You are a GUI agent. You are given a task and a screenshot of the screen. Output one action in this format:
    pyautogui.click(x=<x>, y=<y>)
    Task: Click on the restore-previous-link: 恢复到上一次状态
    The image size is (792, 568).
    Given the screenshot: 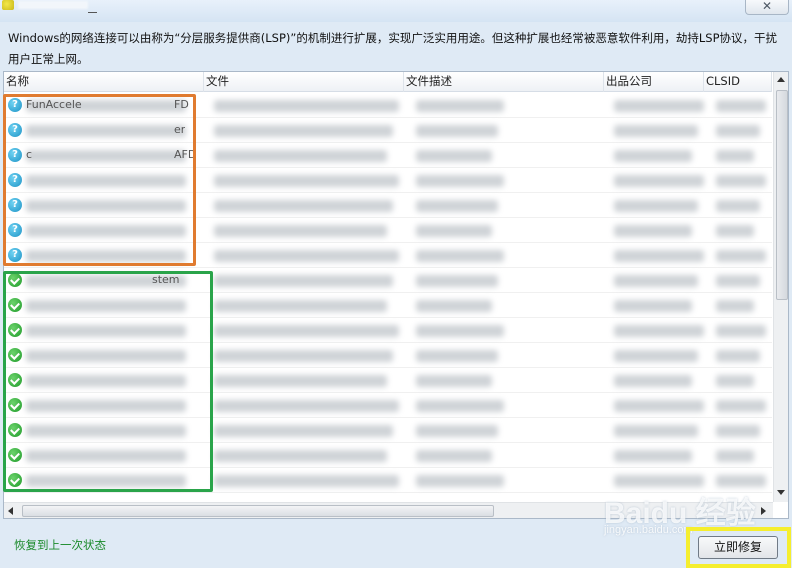 What is the action you would take?
    pyautogui.click(x=60, y=545)
    